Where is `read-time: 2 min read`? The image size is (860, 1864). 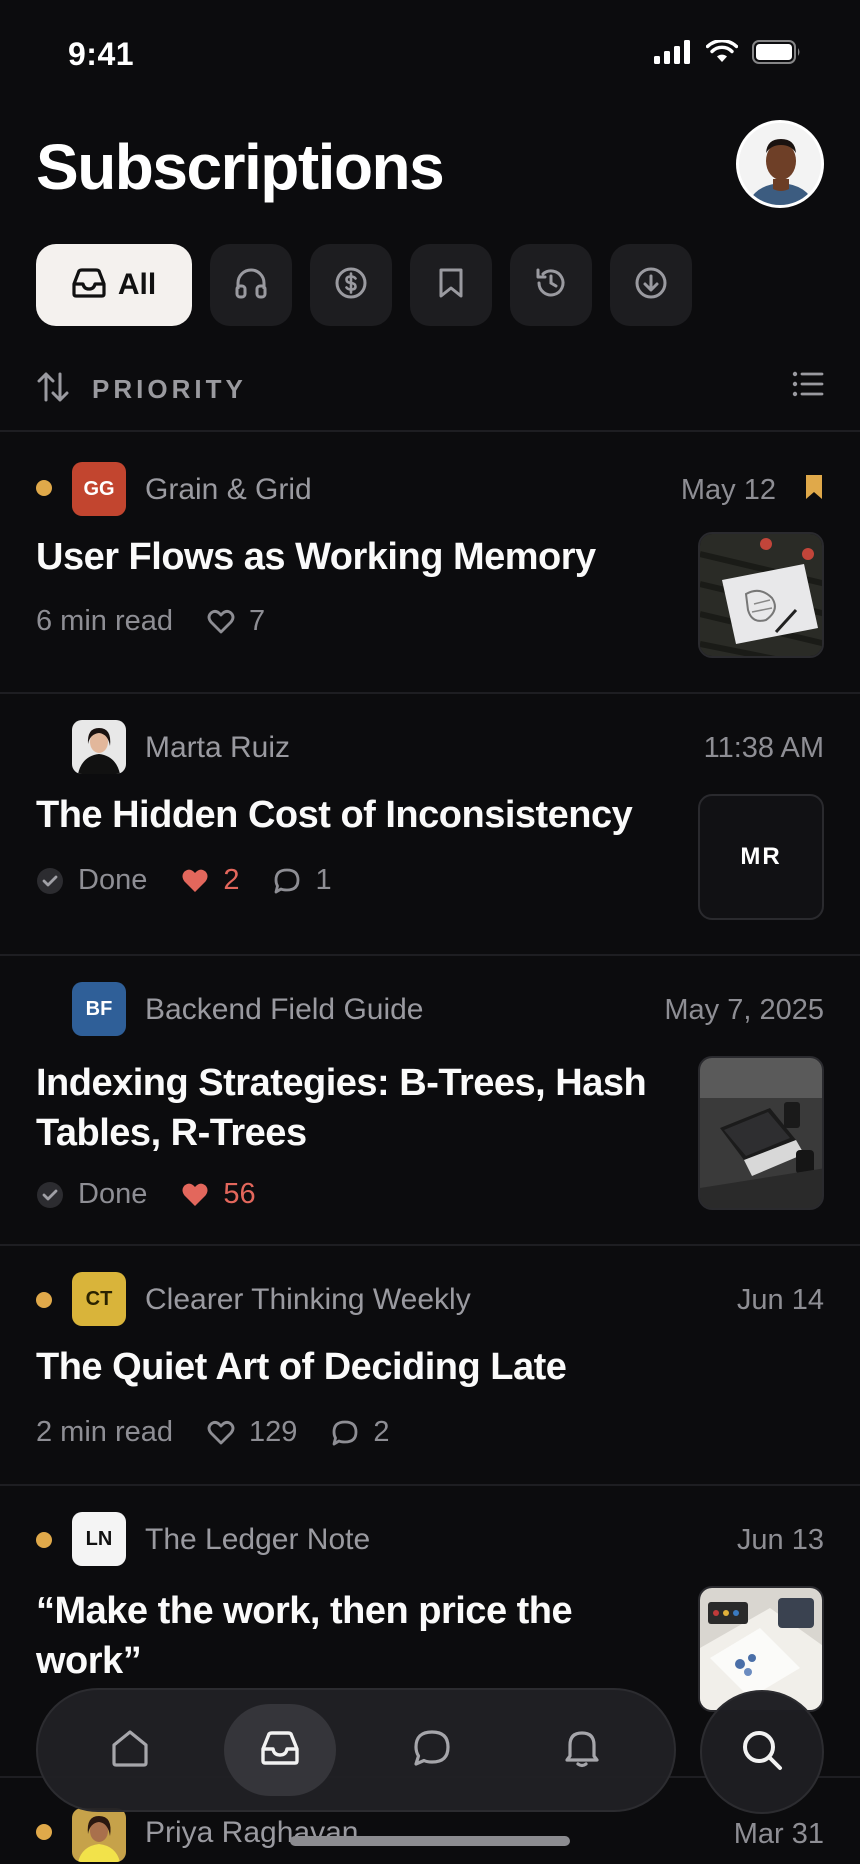
read-time: 2 min read is located at coordinates (105, 1432).